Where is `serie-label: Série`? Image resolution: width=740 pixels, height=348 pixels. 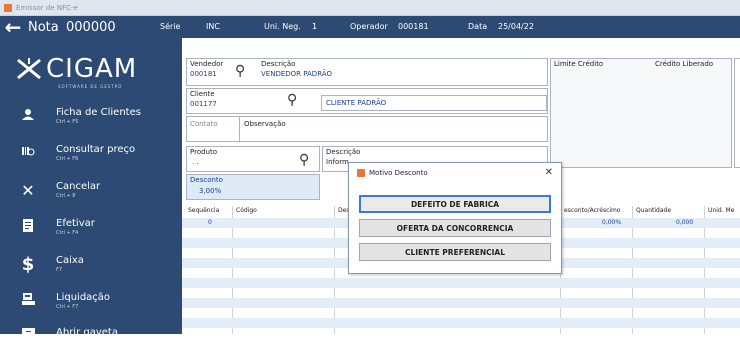 serie-label: Série is located at coordinates (170, 26).